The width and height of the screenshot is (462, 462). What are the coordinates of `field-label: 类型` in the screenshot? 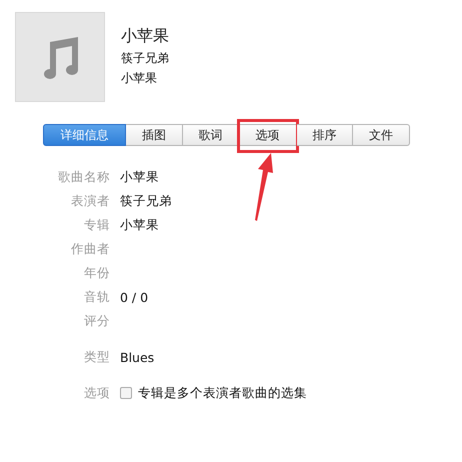 It's located at (96, 357).